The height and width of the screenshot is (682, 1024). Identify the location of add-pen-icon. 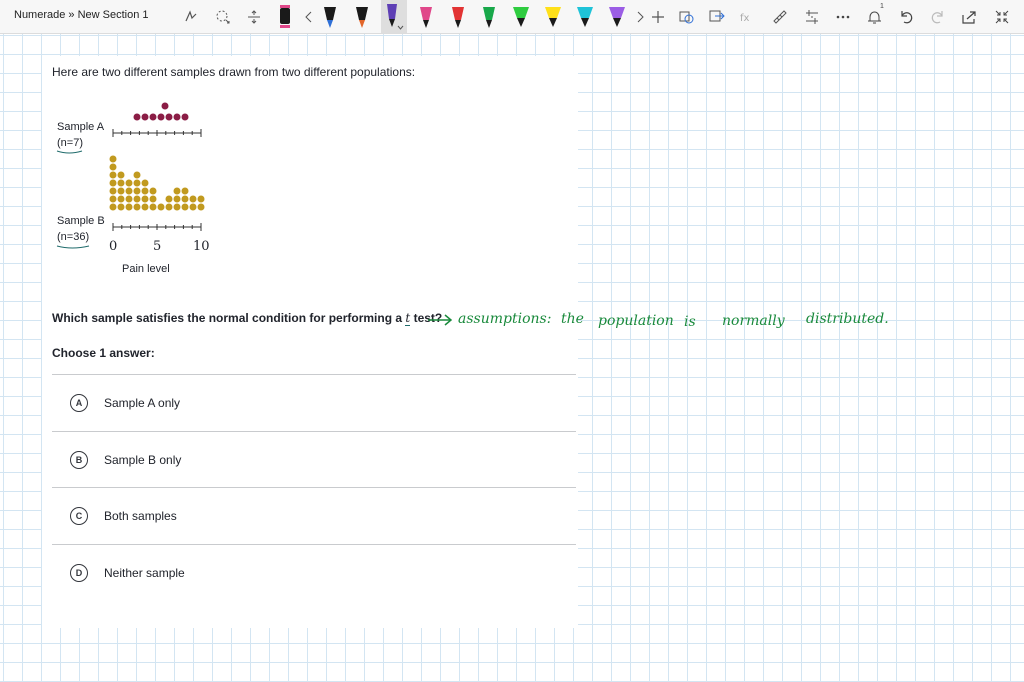
(658, 16).